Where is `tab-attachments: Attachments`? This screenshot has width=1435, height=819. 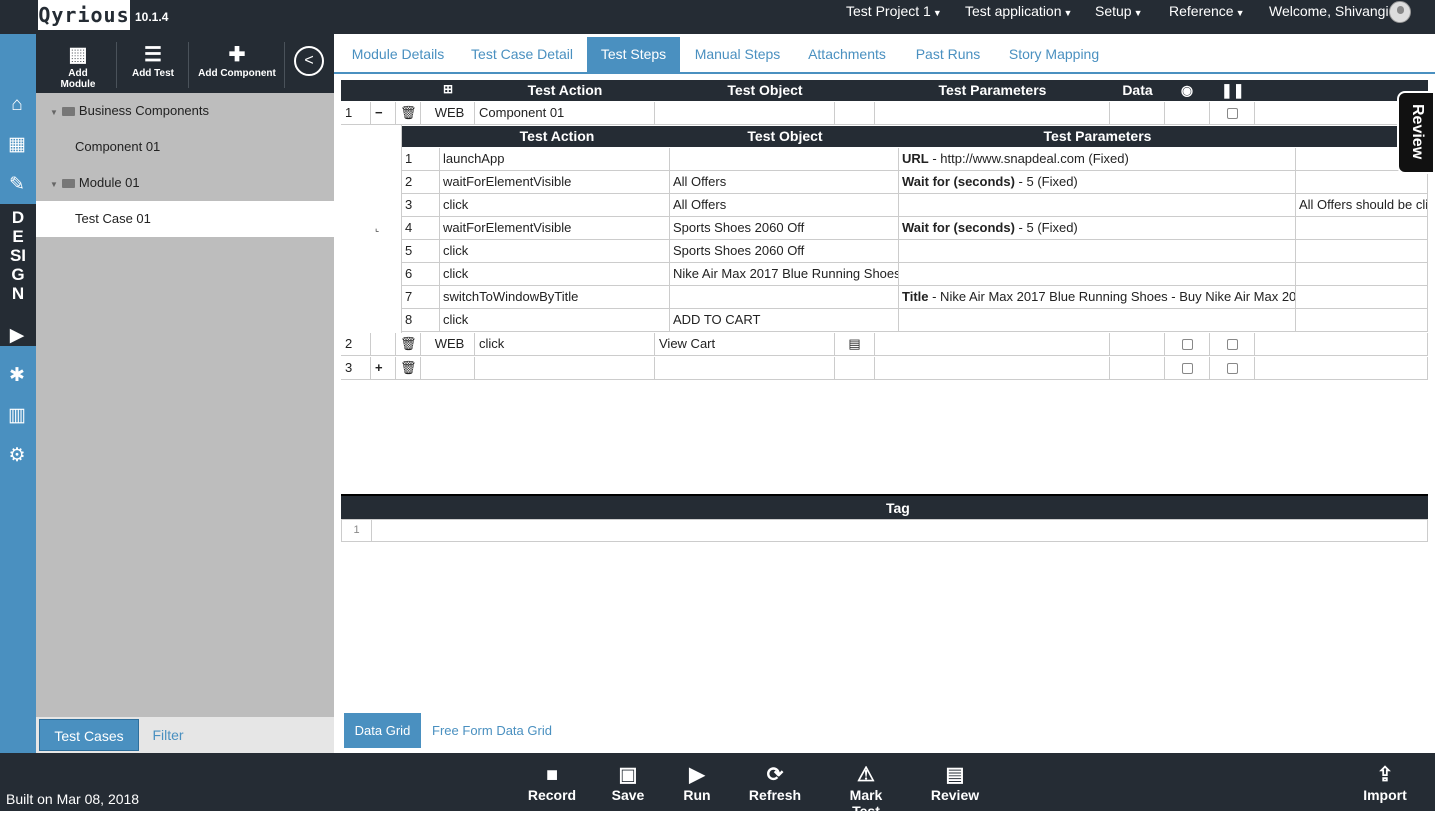 tab-attachments: Attachments is located at coordinates (847, 54).